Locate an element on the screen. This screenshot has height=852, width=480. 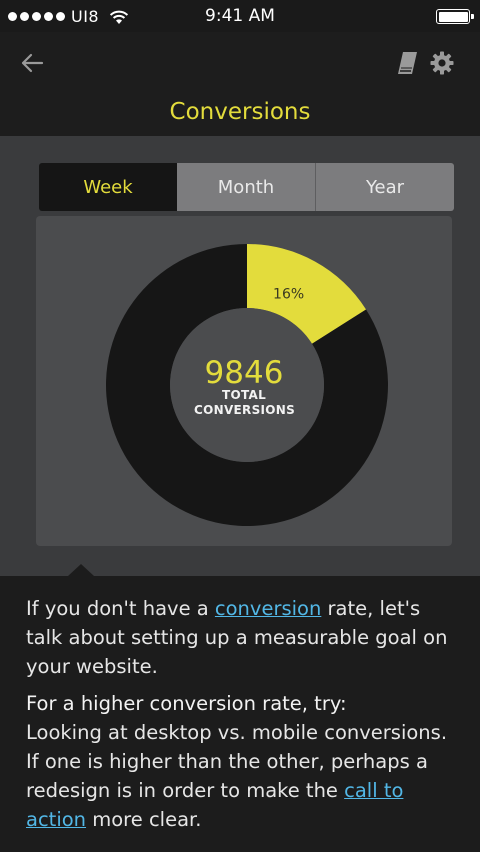
tab-week: Week is located at coordinates (108, 187).